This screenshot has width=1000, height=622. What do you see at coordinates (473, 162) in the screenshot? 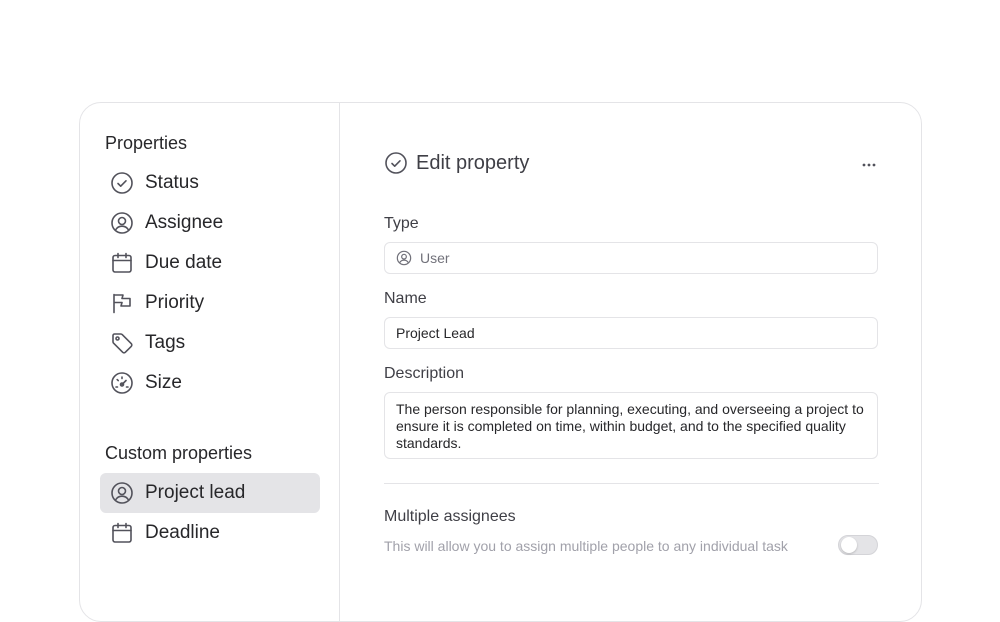
I see `page-title: Edit property` at bounding box center [473, 162].